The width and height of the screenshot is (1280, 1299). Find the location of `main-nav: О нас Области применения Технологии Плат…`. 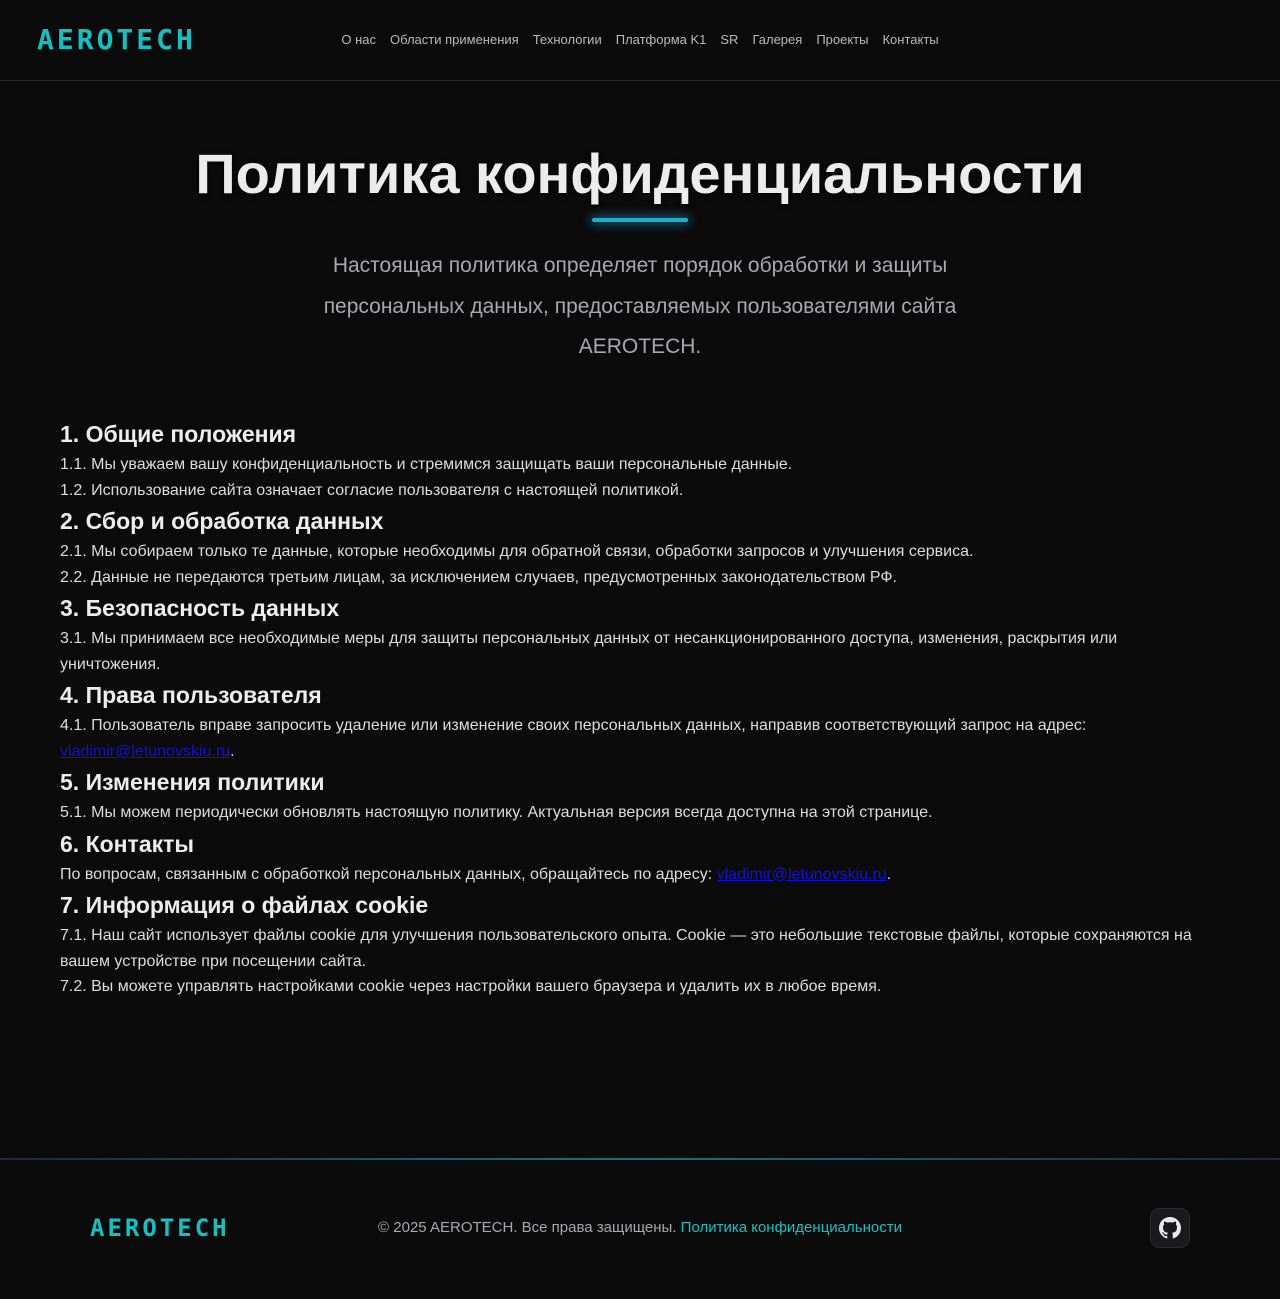

main-nav: О нас Области применения Технологии Плат… is located at coordinates (640, 40).